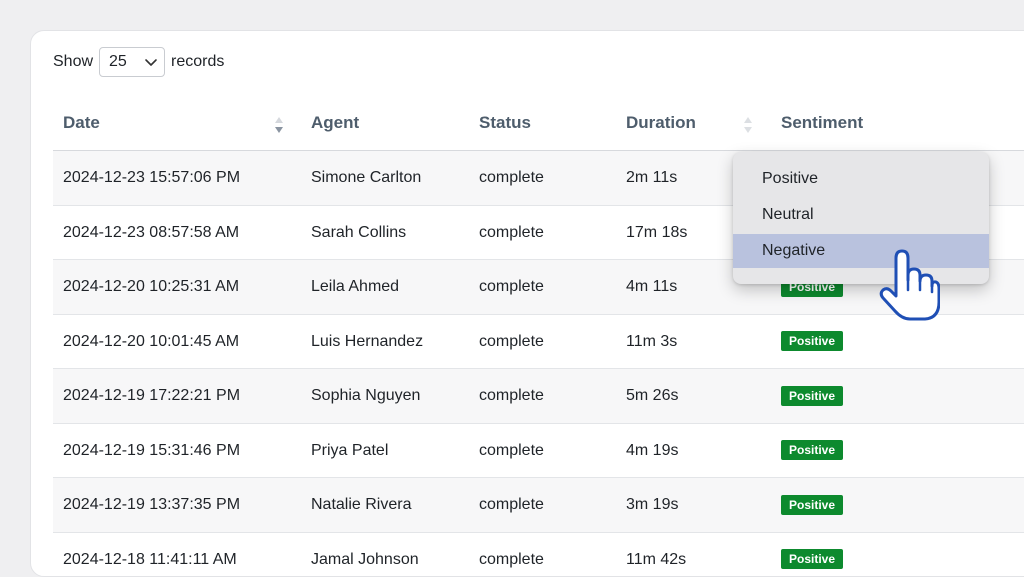 The height and width of the screenshot is (577, 1024). What do you see at coordinates (81, 126) in the screenshot?
I see `column-header-date: Date` at bounding box center [81, 126].